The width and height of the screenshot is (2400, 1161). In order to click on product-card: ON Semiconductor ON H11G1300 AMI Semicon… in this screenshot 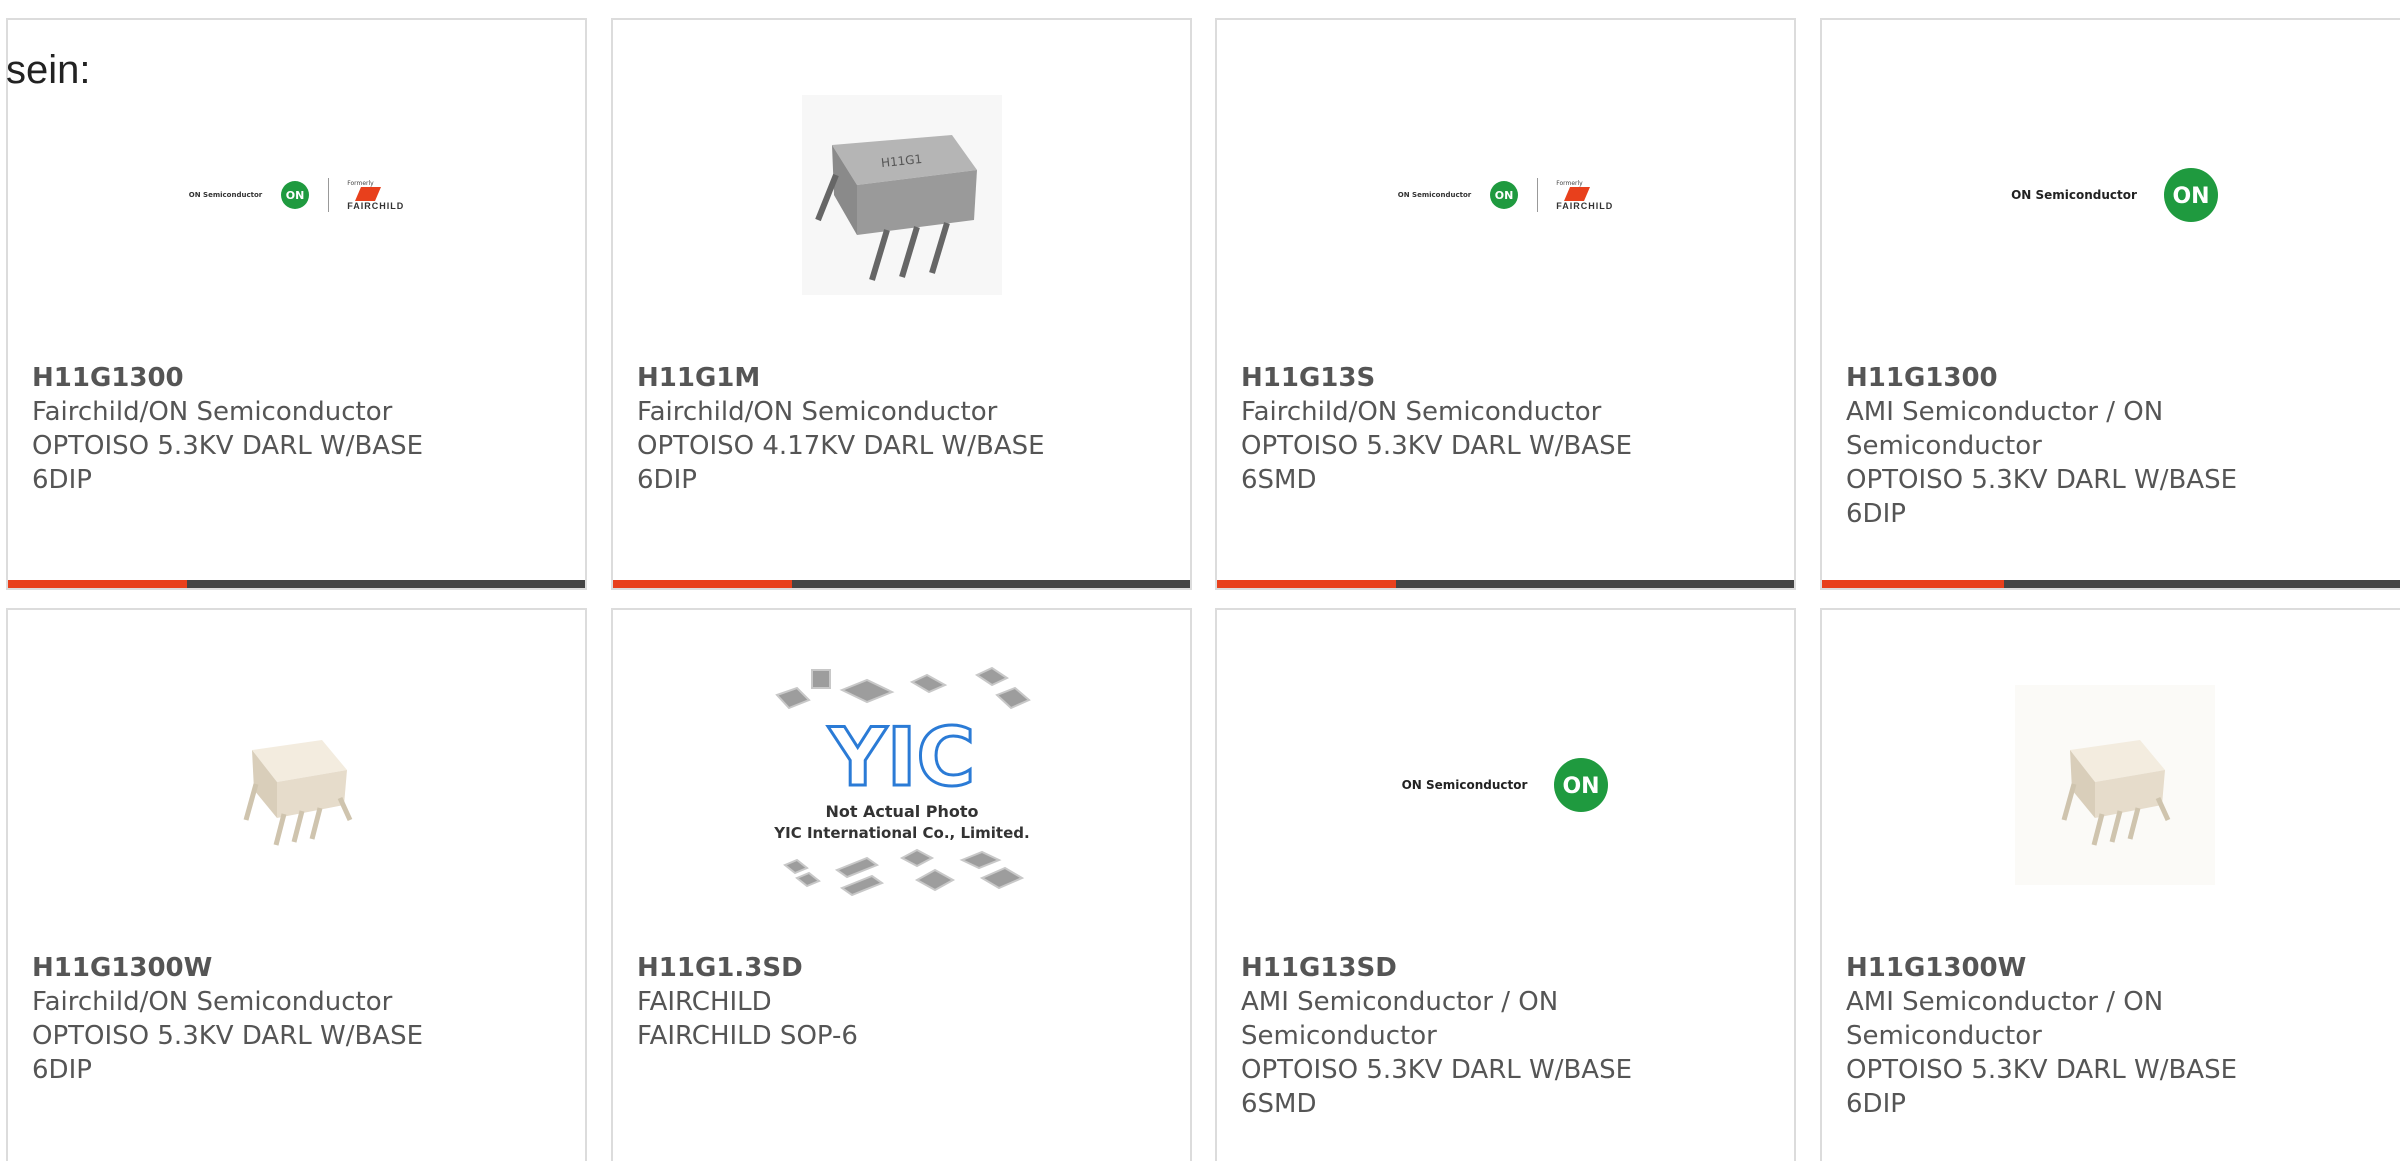, I will do `click(2110, 304)`.